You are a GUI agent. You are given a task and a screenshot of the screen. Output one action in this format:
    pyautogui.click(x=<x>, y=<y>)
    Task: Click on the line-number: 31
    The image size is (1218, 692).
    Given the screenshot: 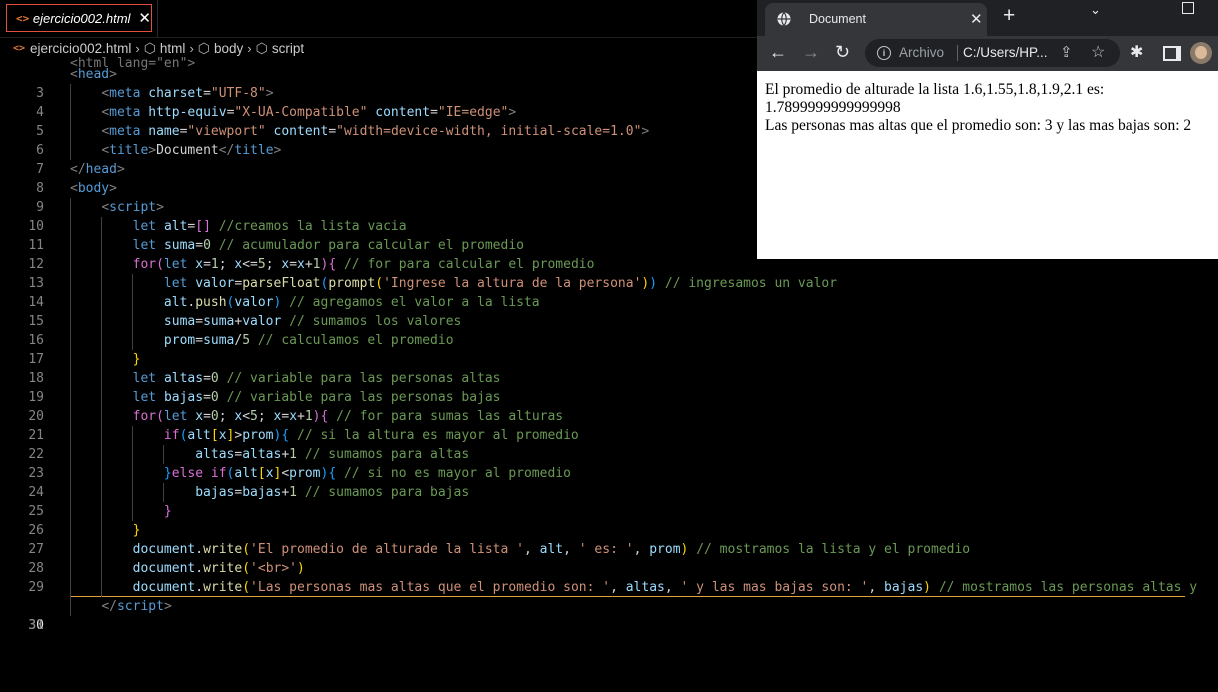 What is the action you would take?
    pyautogui.click(x=36, y=625)
    